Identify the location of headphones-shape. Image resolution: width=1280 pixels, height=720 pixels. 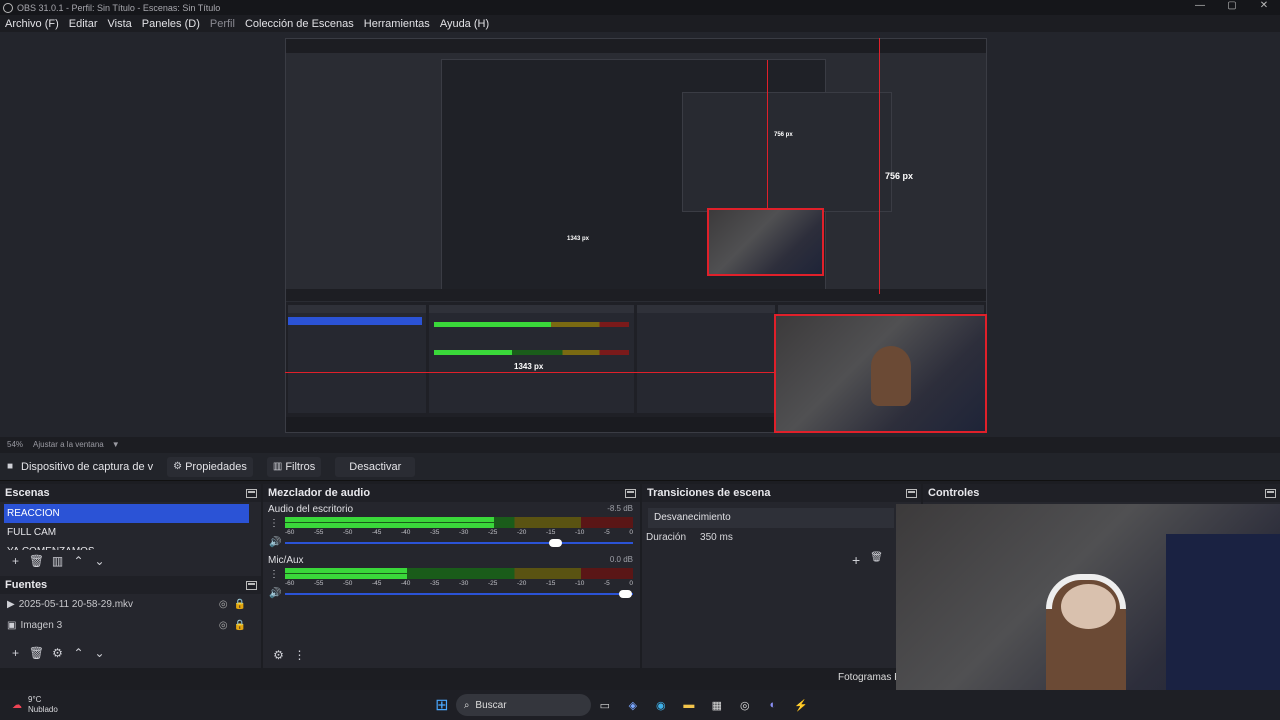
(1086, 591).